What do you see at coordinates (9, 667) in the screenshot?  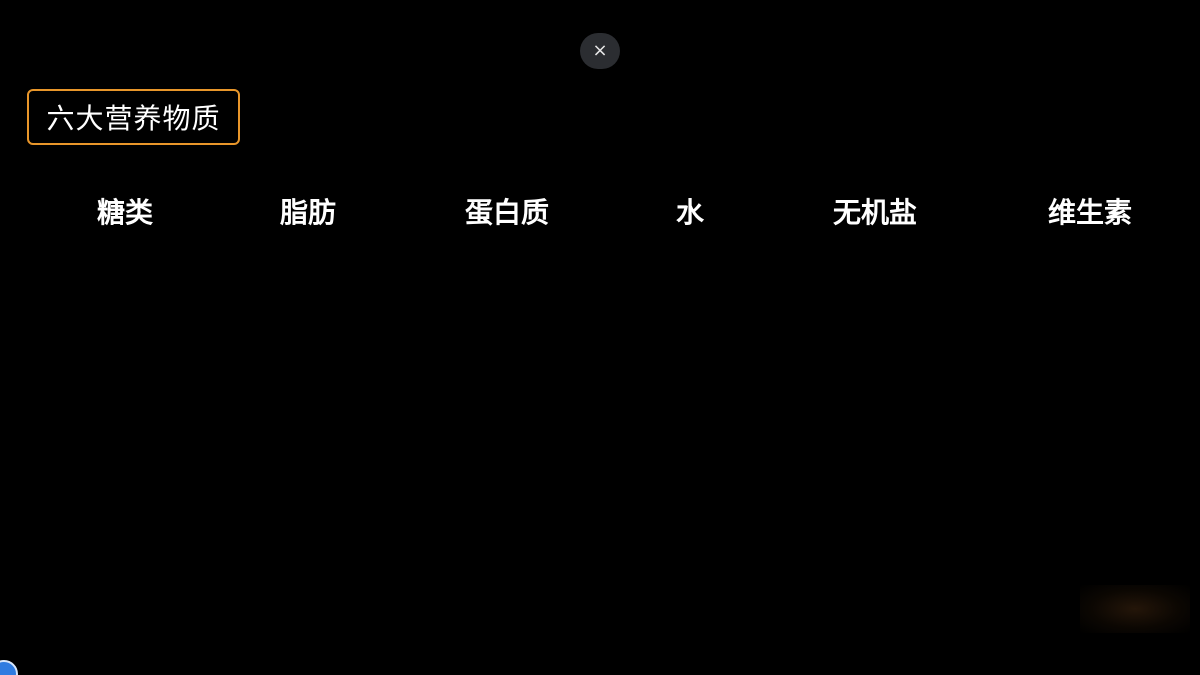 I see `corner-indicator-icon` at bounding box center [9, 667].